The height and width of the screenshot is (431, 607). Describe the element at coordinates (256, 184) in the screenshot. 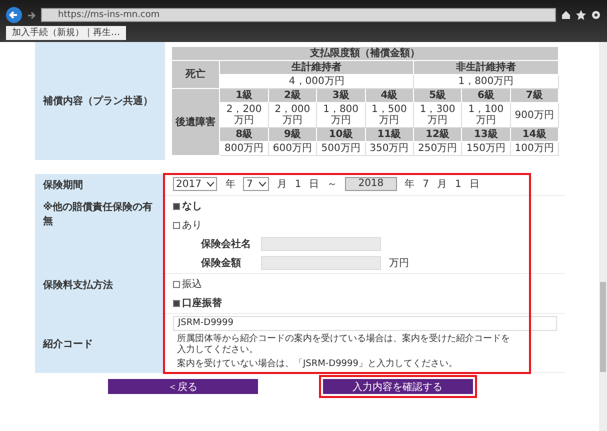

I see `dropdown: 7` at that location.